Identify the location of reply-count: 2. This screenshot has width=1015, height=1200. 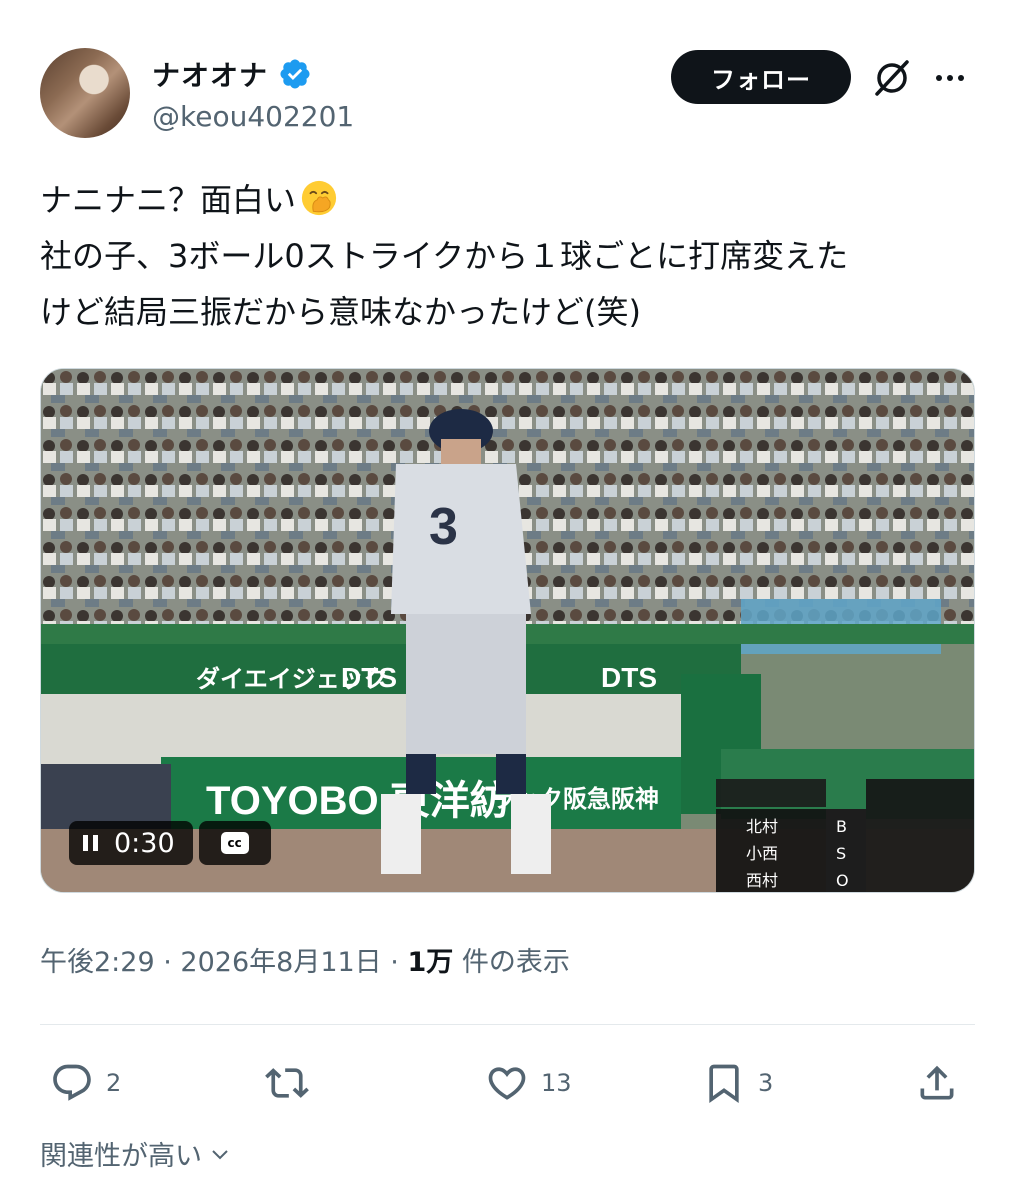
(114, 1083).